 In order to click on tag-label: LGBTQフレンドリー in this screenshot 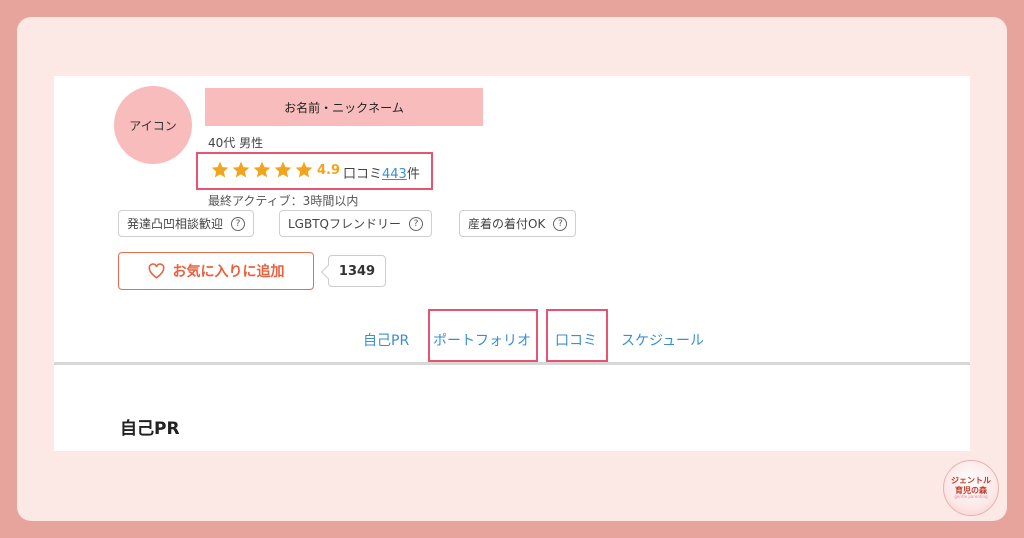, I will do `click(344, 224)`.